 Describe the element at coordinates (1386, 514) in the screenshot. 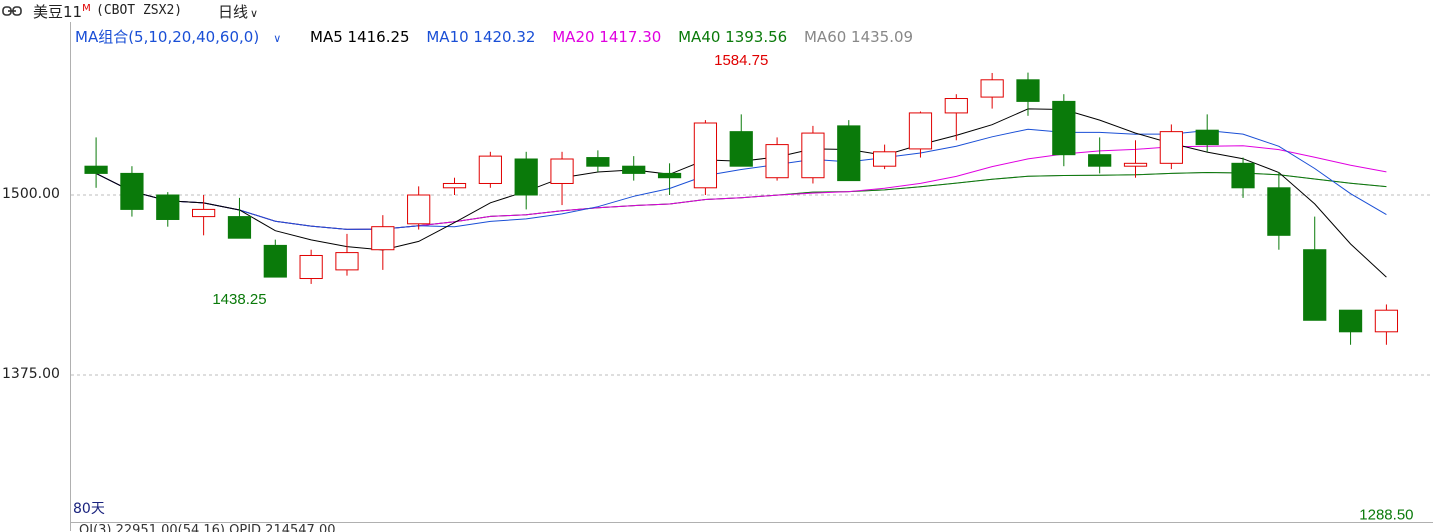

I see `price-annotation: 1288.50` at that location.